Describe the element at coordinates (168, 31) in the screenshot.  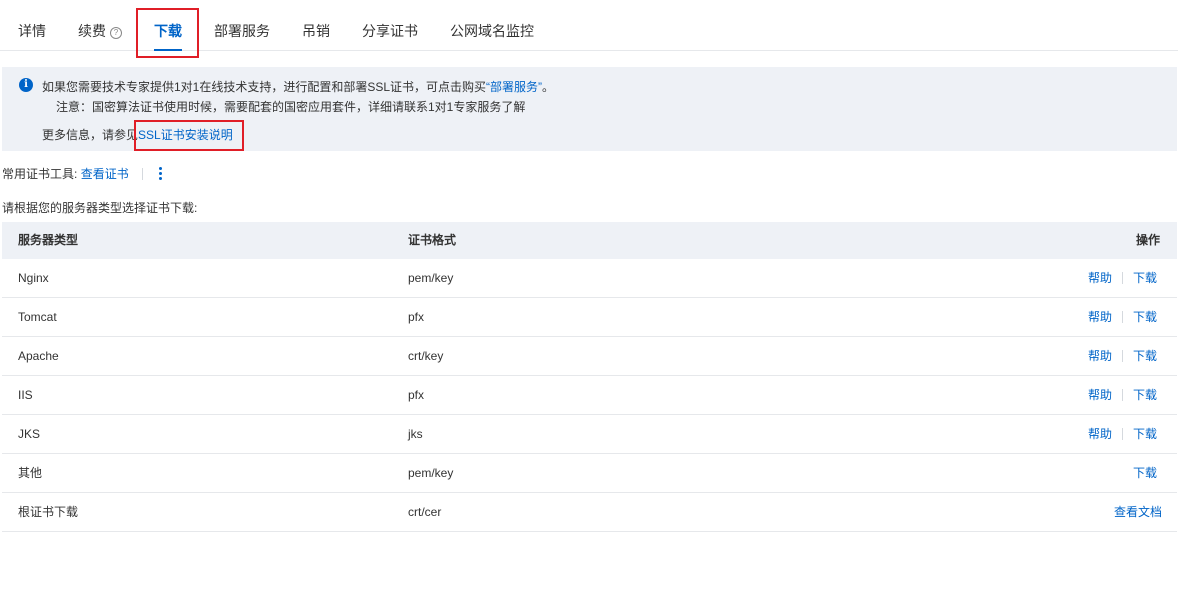
I see `tab-label: 下载` at that location.